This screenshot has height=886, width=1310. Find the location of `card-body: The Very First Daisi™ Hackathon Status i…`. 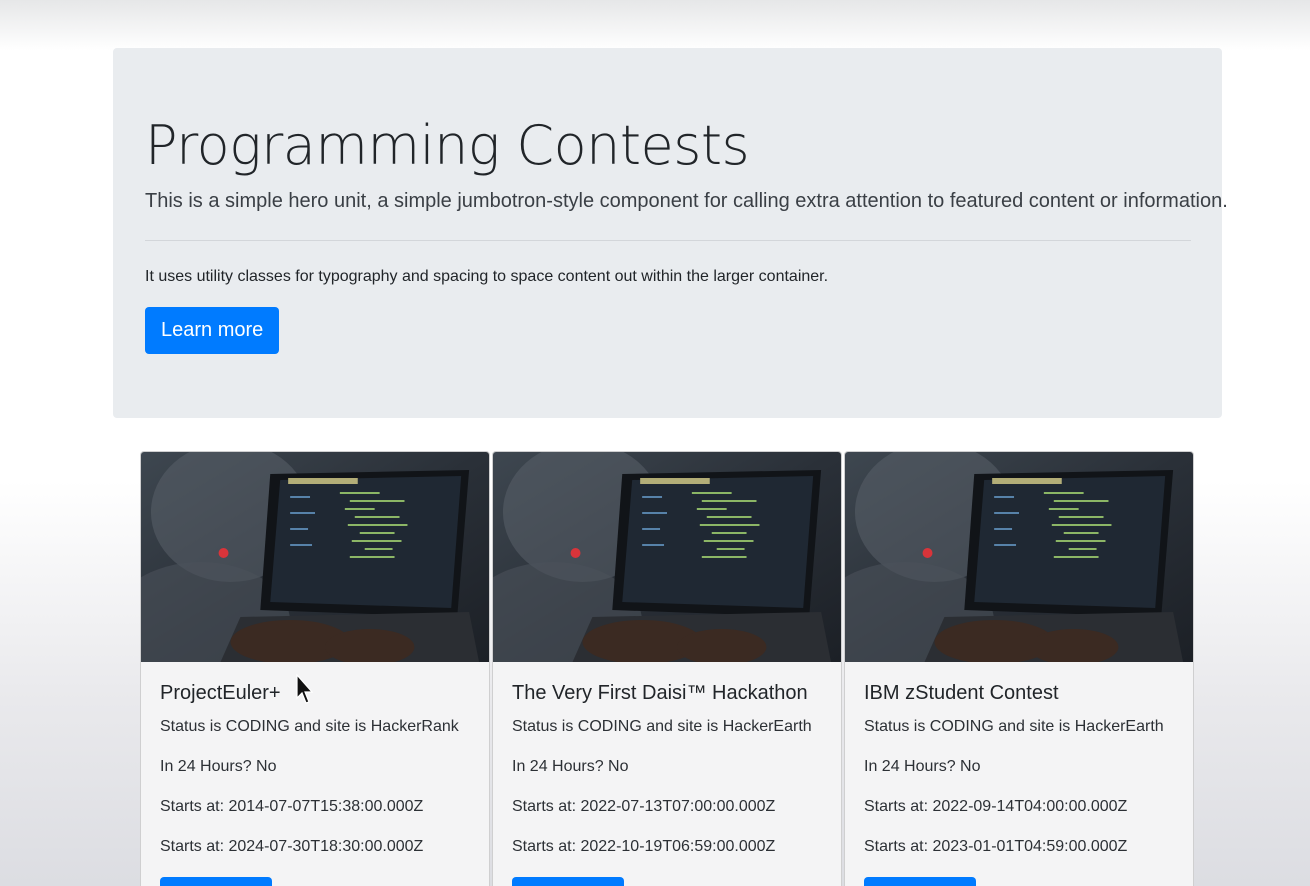

card-body: The Very First Daisi™ Hackathon Status i… is located at coordinates (667, 774).